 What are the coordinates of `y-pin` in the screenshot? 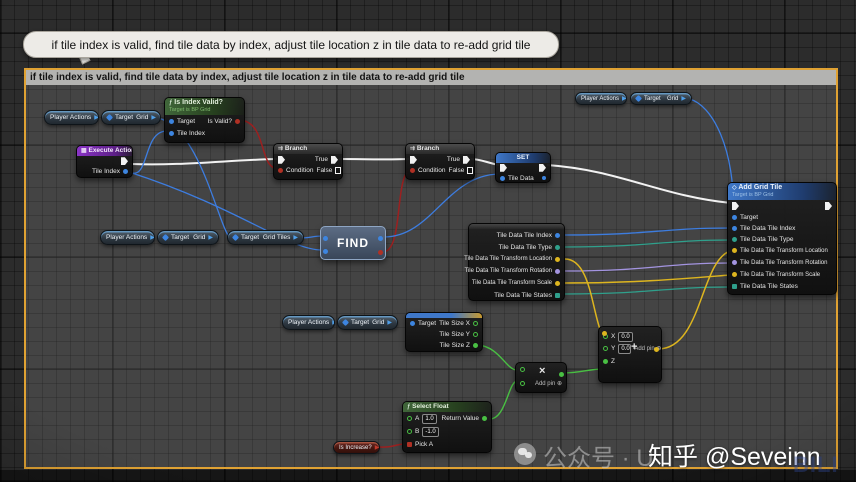 It's located at (605, 348).